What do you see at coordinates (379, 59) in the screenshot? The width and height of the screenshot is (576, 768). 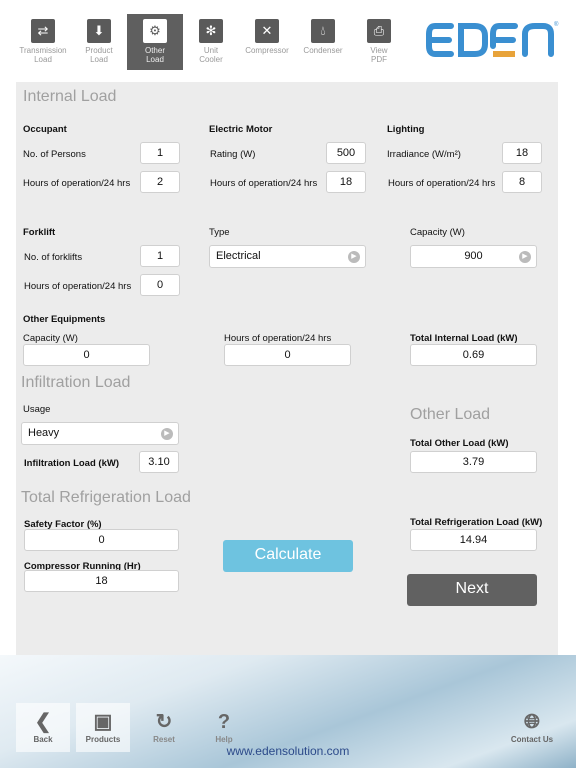 I see `tab-label: PDF` at bounding box center [379, 59].